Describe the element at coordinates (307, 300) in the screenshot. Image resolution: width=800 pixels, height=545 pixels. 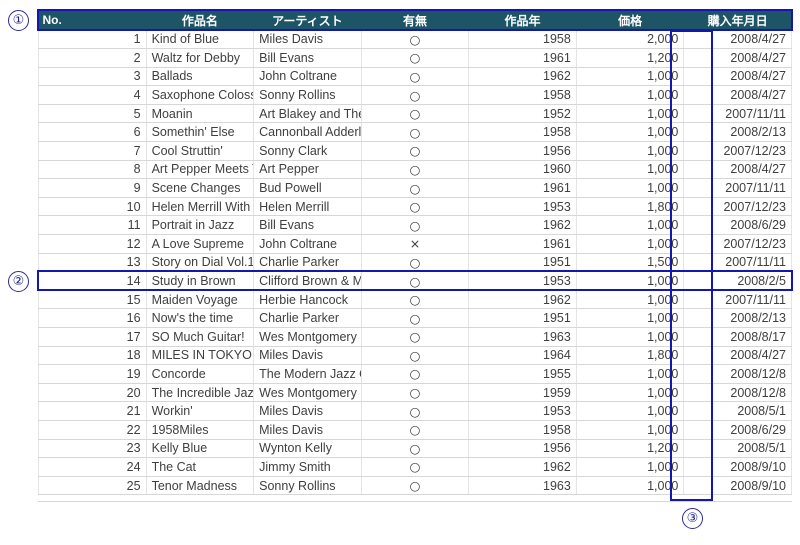
I see `cell-artist: Herbie Hancock` at that location.